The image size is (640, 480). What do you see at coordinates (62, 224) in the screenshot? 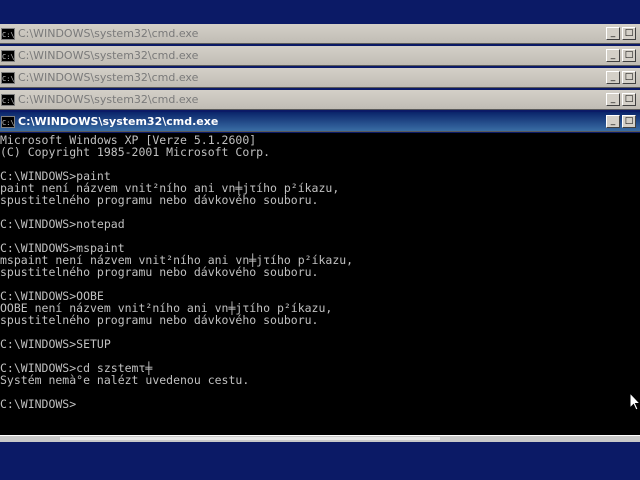
I see `console-line: C:\WINDOWS>notepad` at bounding box center [62, 224].